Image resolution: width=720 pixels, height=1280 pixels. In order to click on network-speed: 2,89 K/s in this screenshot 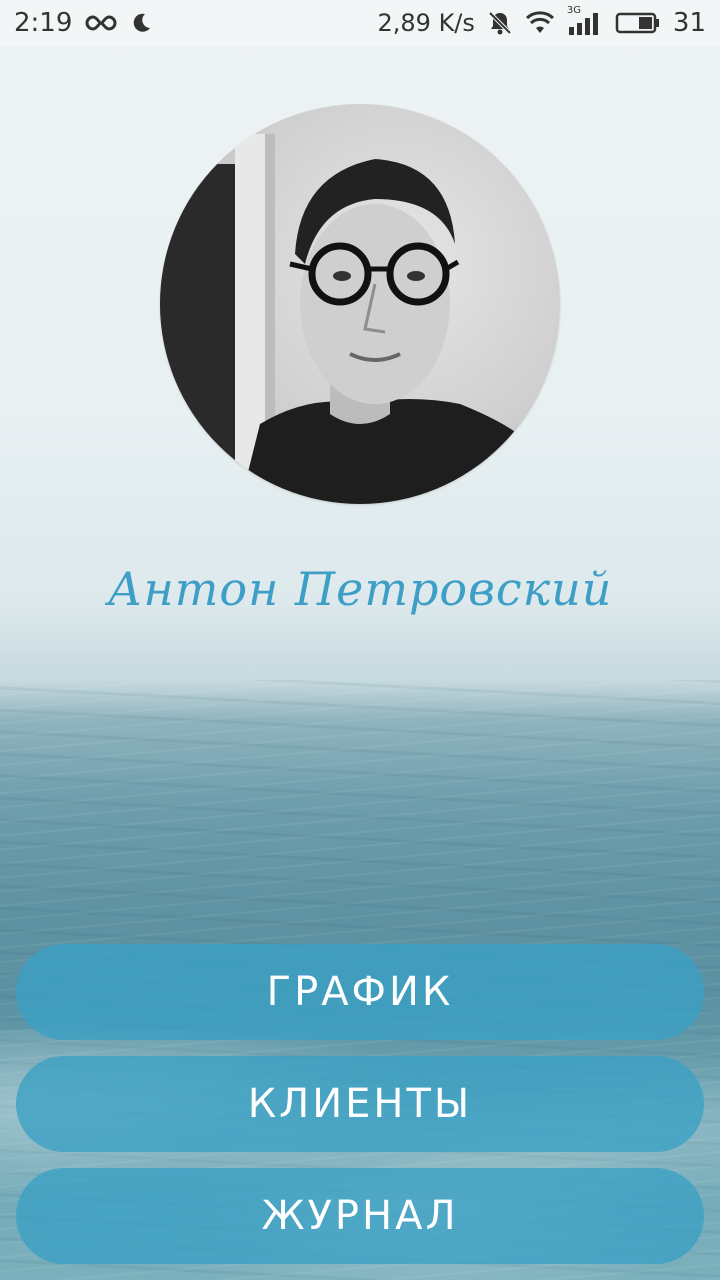, I will do `click(426, 23)`.